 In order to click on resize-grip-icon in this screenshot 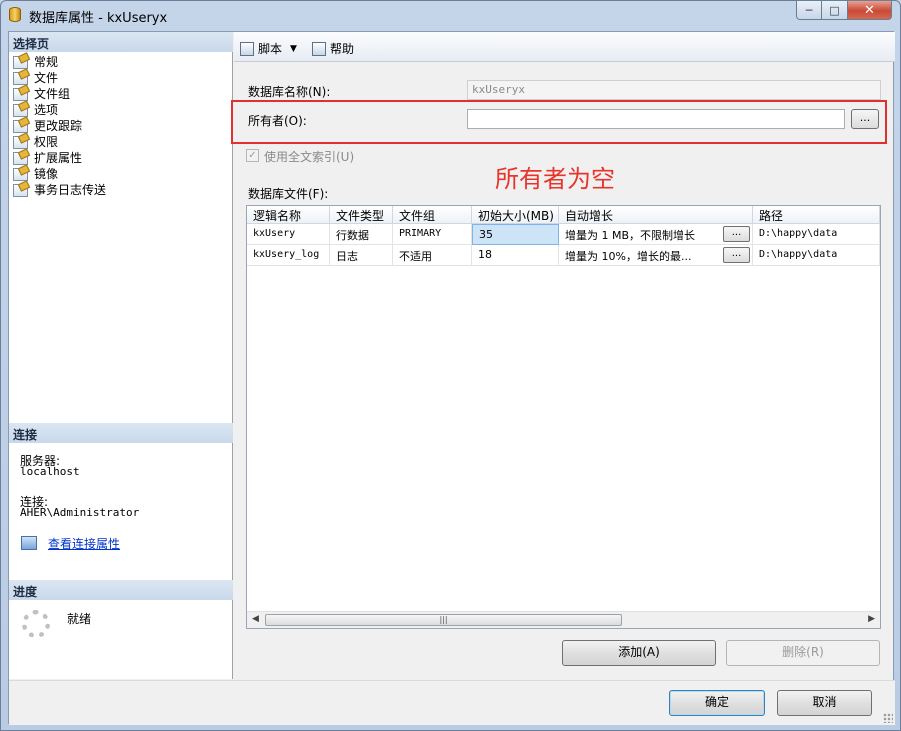, I will do `click(888, 718)`.